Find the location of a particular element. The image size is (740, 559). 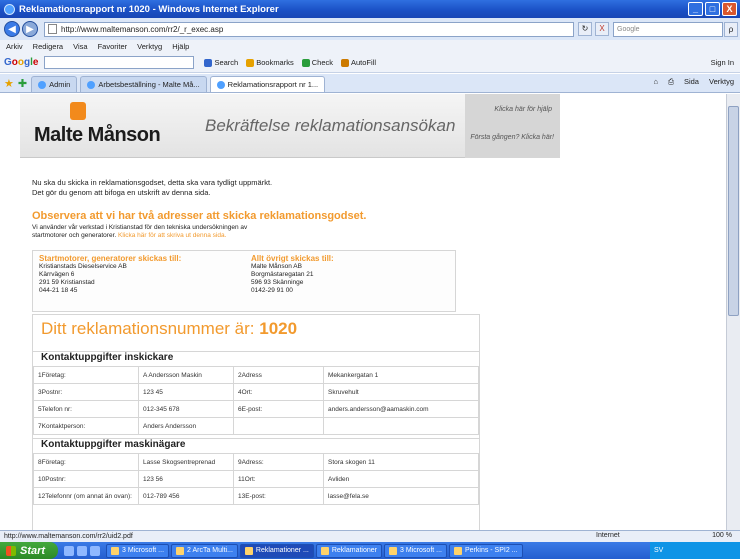

vertical-scrollbar is located at coordinates (733, 312).